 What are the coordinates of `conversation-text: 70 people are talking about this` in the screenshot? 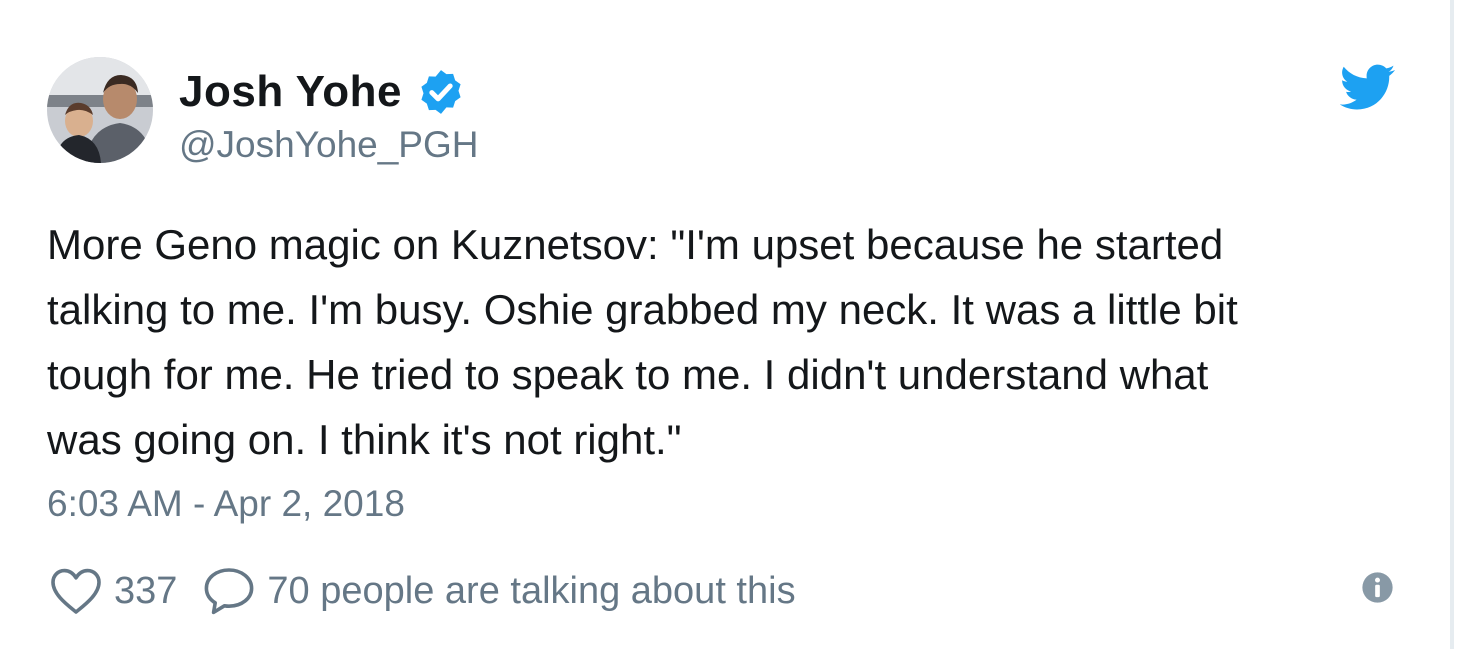 It's located at (531, 590).